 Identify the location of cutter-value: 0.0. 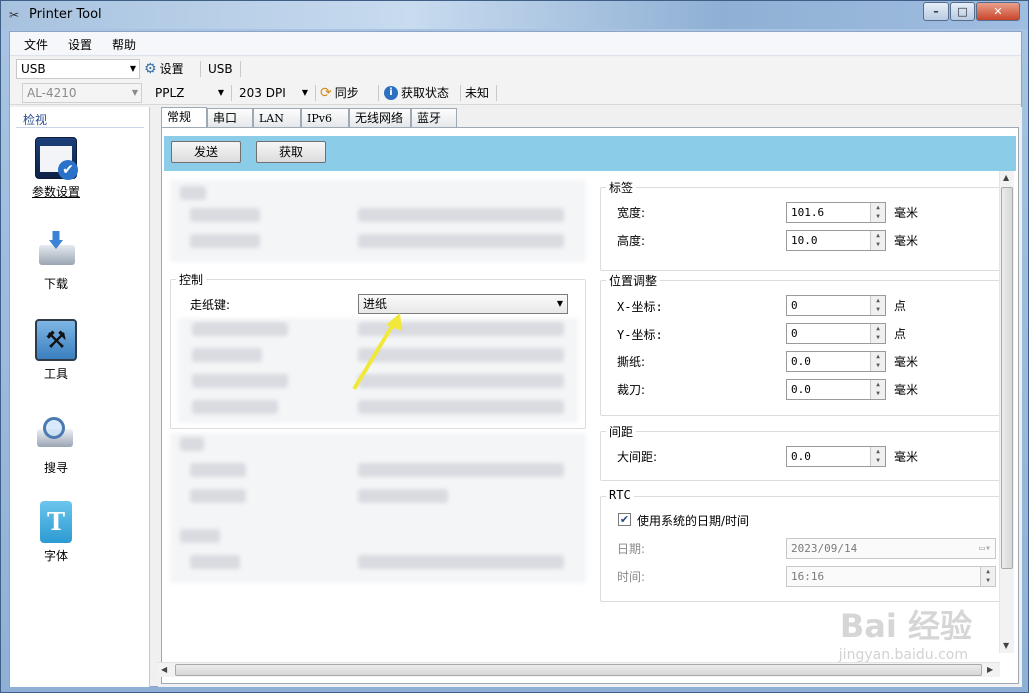
(801, 389).